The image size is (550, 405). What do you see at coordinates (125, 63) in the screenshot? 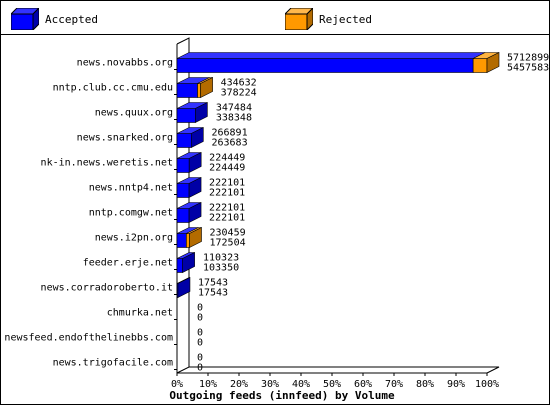
I see `category-label: news.novabbs.org` at bounding box center [125, 63].